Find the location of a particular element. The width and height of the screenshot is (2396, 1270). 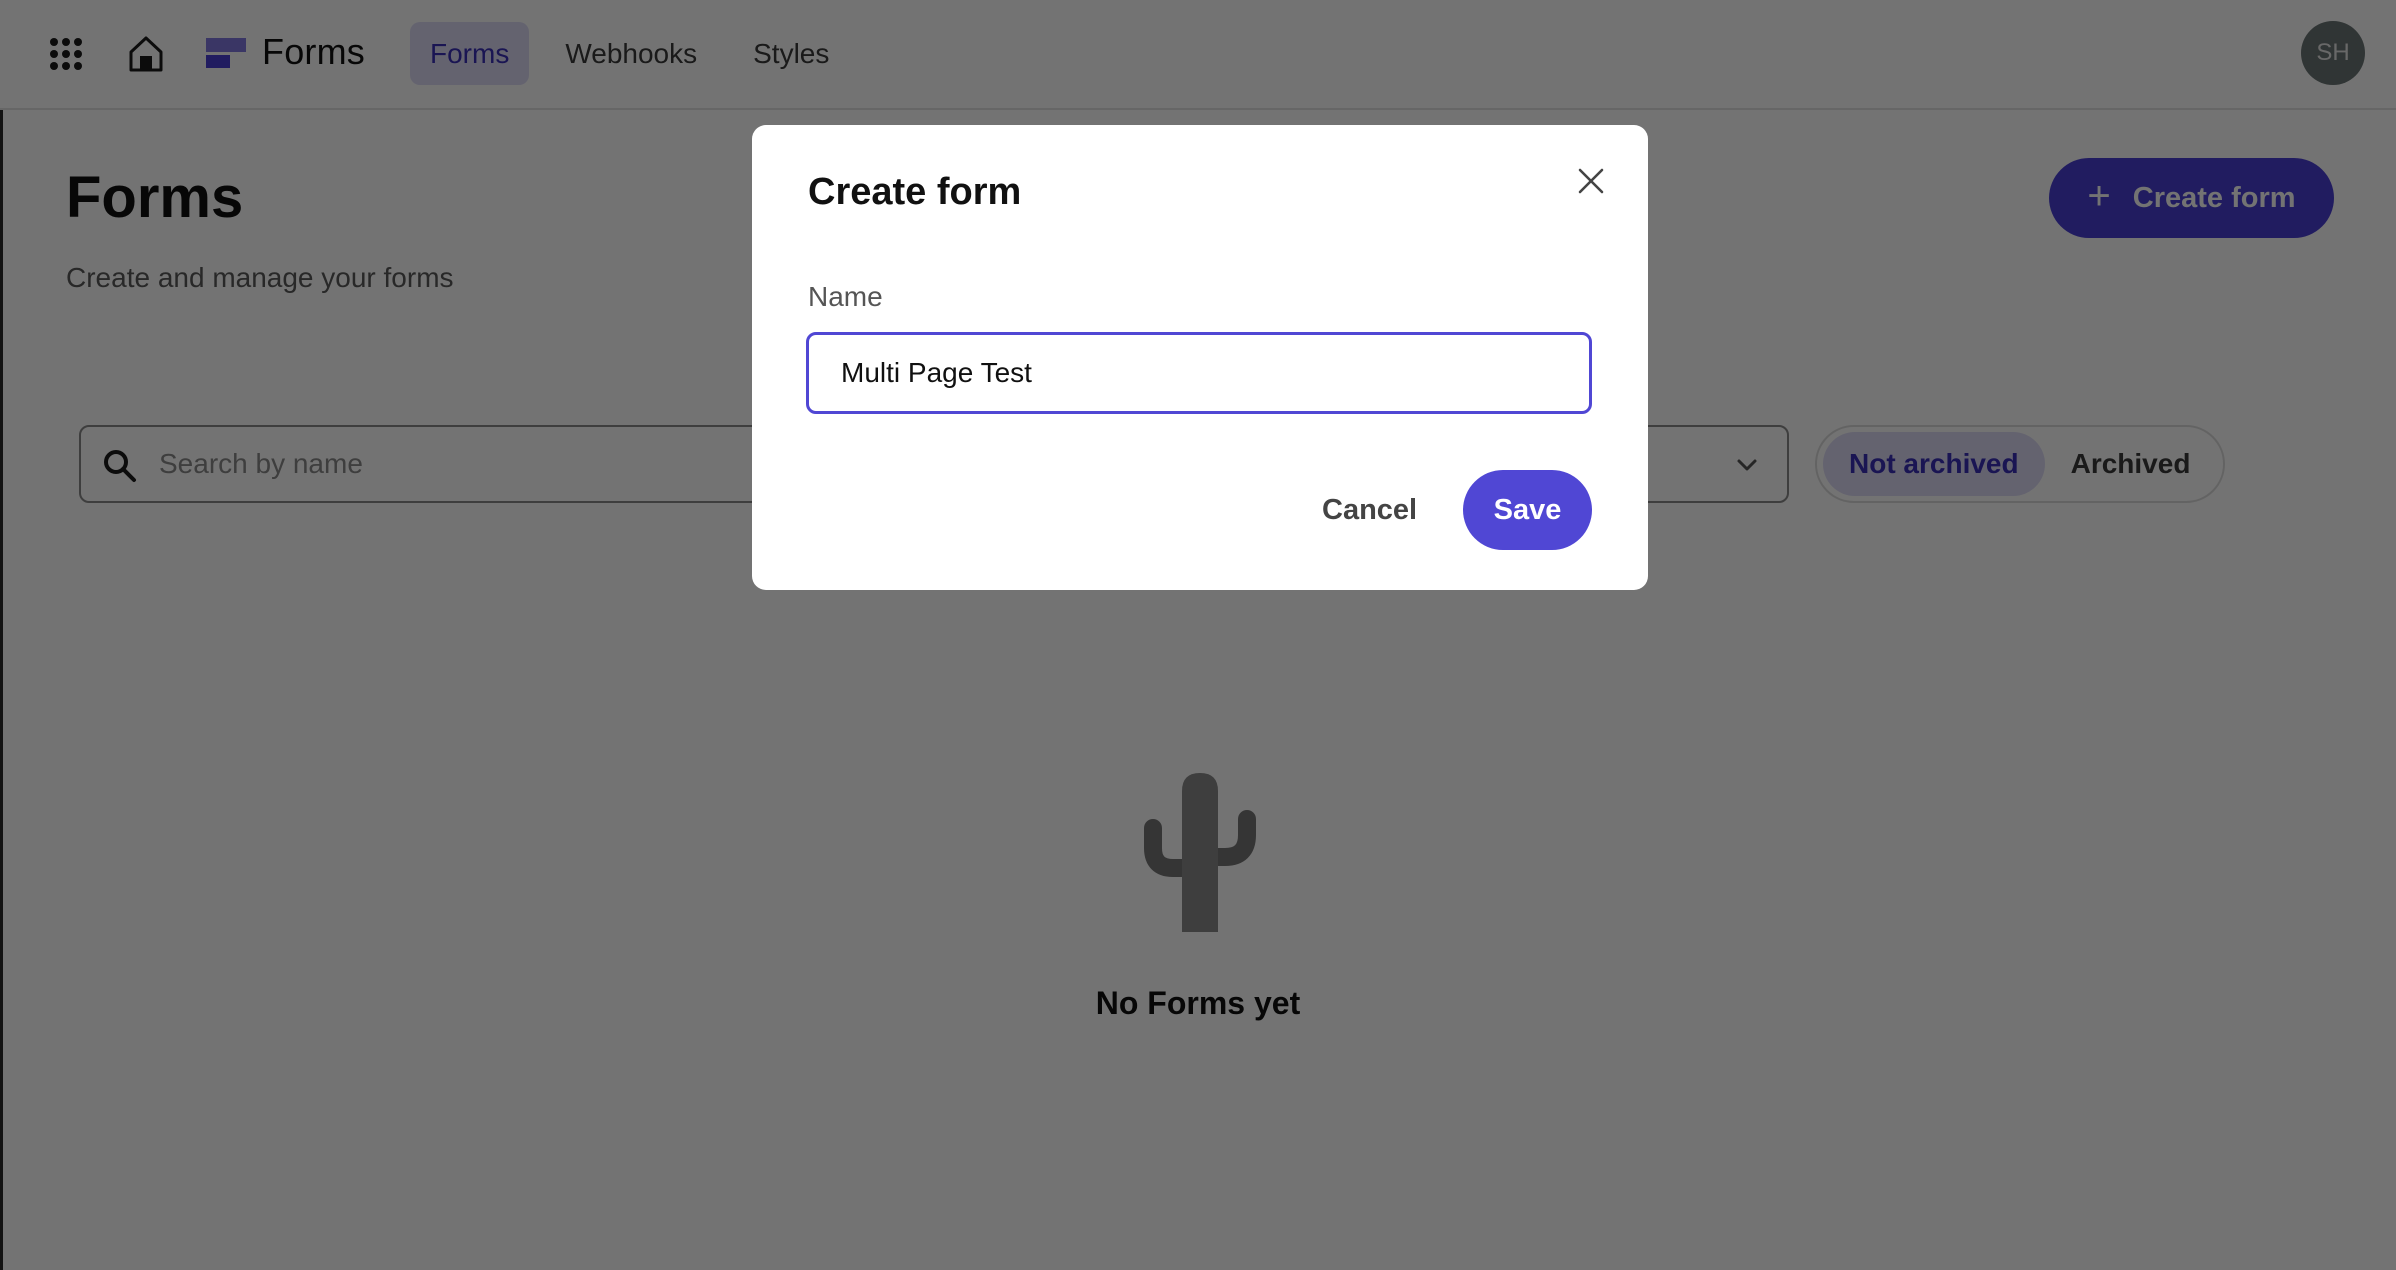

save-button: Save is located at coordinates (1527, 510).